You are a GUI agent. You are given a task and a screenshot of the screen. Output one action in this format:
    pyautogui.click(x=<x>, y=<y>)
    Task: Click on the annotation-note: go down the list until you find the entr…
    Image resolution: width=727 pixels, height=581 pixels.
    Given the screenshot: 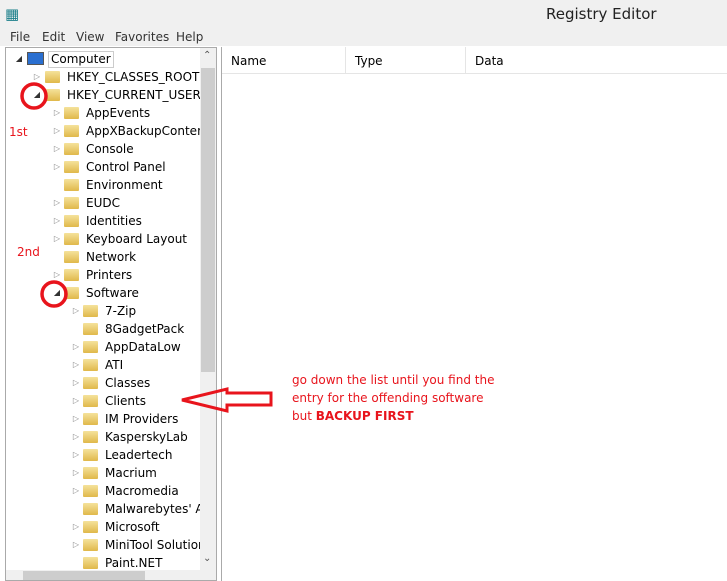 What is the action you would take?
    pyautogui.click(x=393, y=398)
    